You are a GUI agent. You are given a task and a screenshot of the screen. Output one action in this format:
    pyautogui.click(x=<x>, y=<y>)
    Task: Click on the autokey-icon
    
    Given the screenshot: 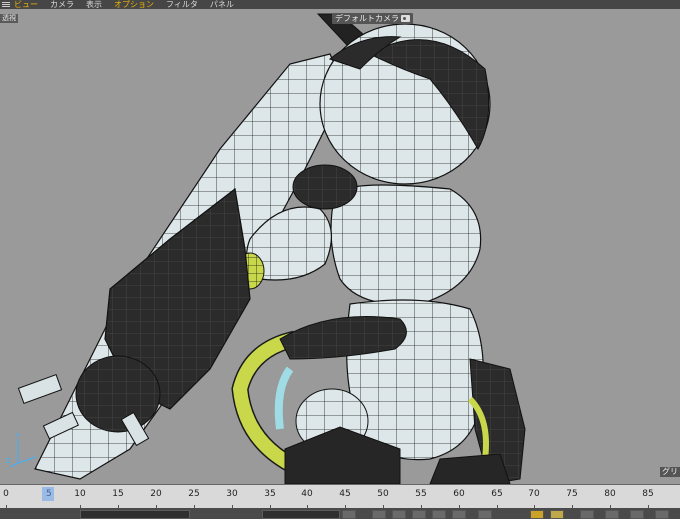 What is the action you would take?
    pyautogui.click(x=557, y=514)
    